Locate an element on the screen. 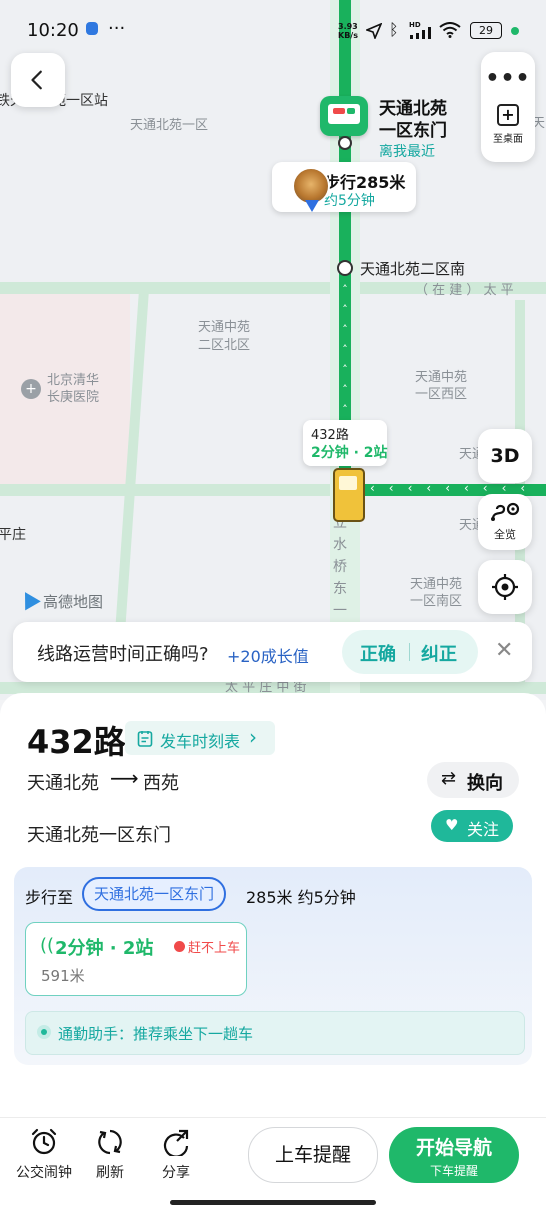 This screenshot has width=546, height=1215. arrow-right-icon: ⟶ is located at coordinates (124, 778).